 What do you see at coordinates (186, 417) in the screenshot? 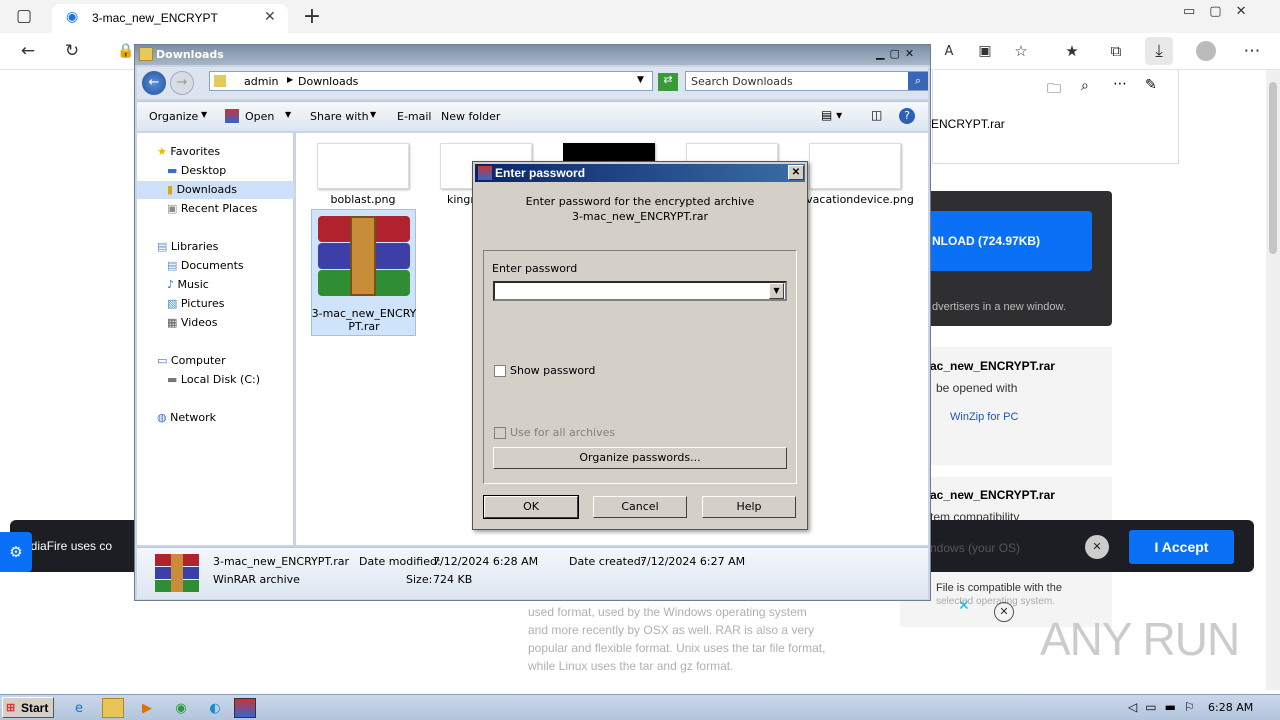
I see `network-node: ◍ Network` at bounding box center [186, 417].